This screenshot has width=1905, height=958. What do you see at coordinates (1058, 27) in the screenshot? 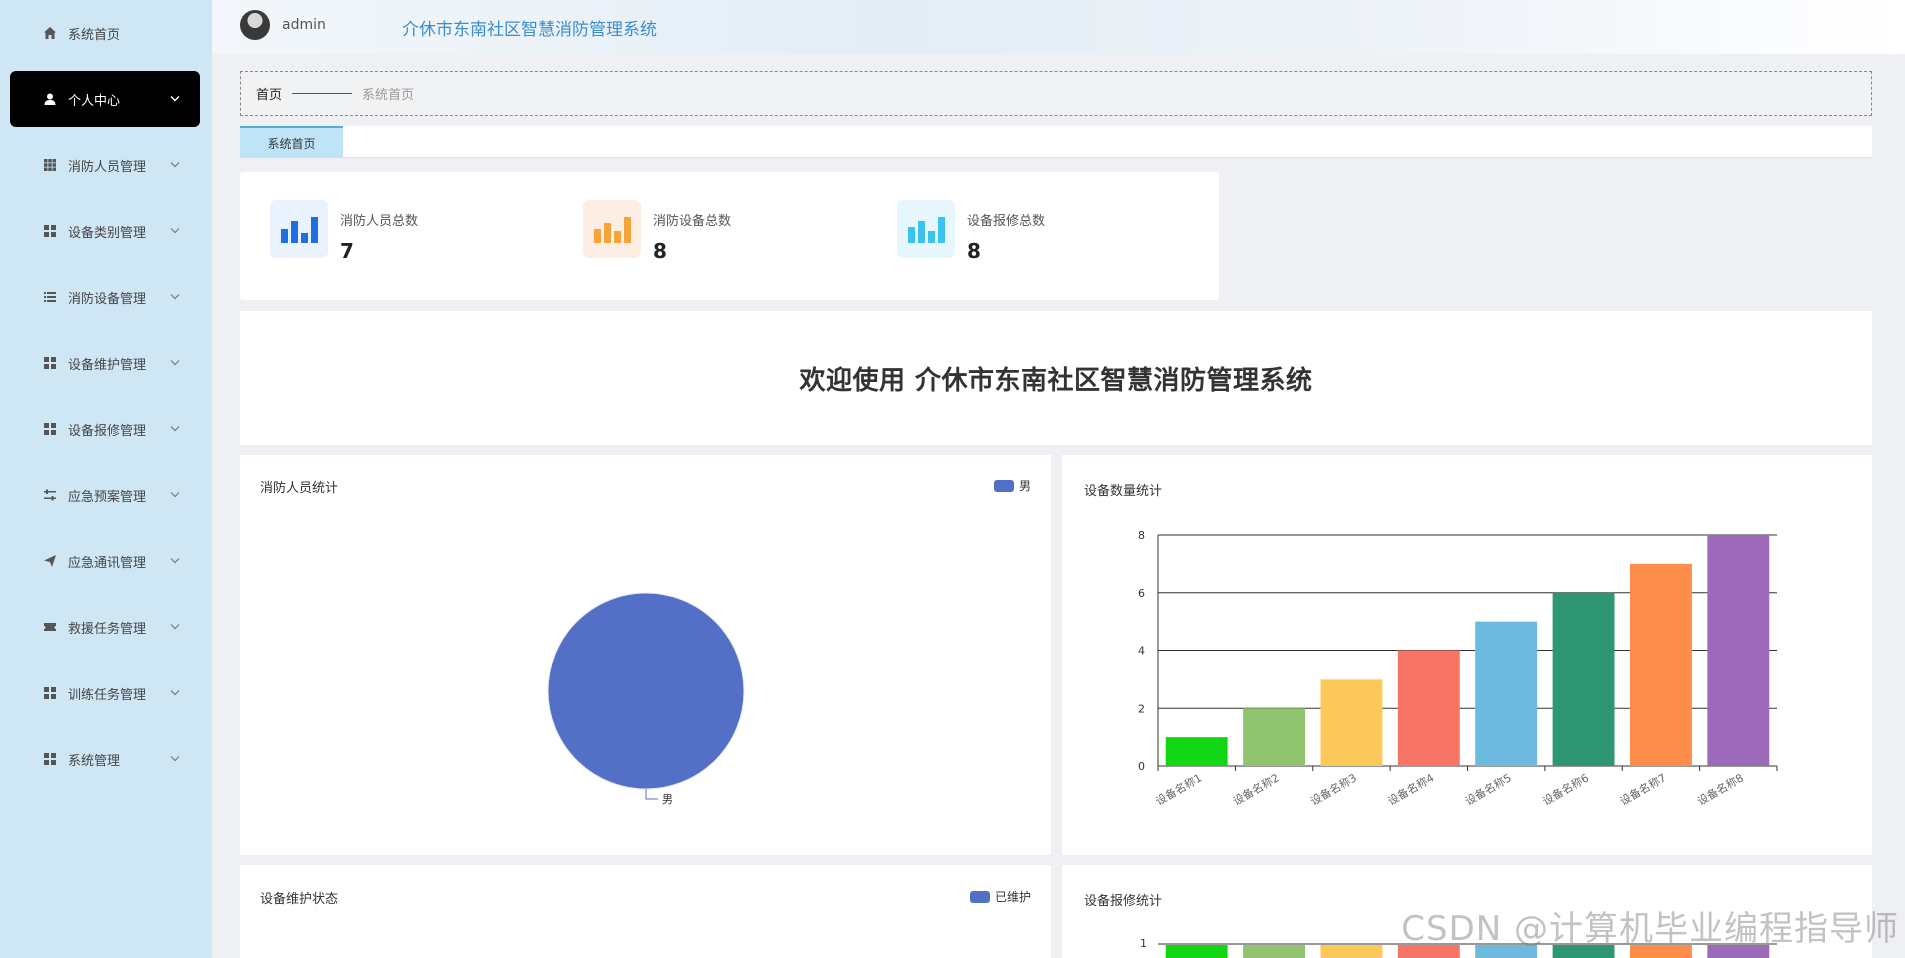
I see `top-header: admin 介休市东南社区智慧消防管理系统` at bounding box center [1058, 27].